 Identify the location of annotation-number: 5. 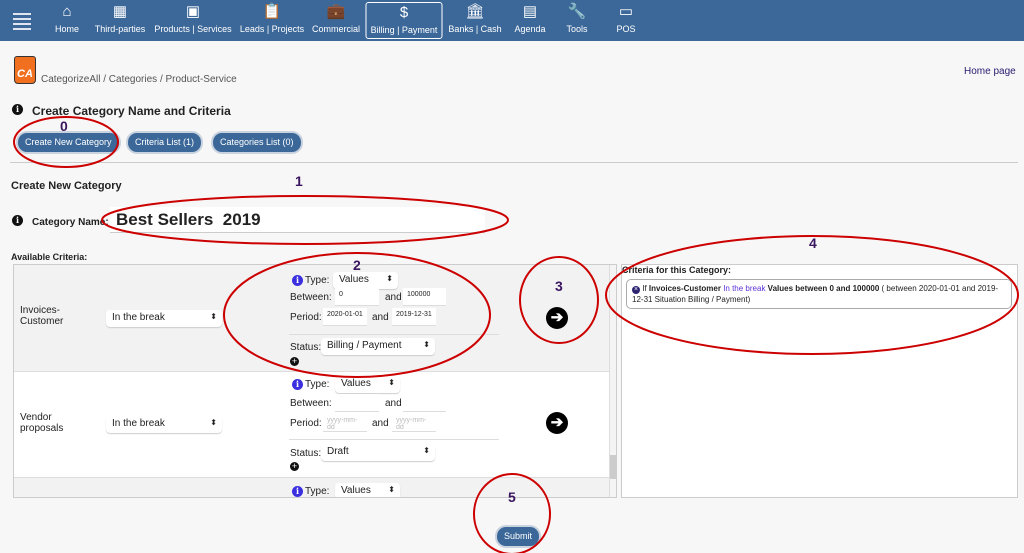
(512, 497).